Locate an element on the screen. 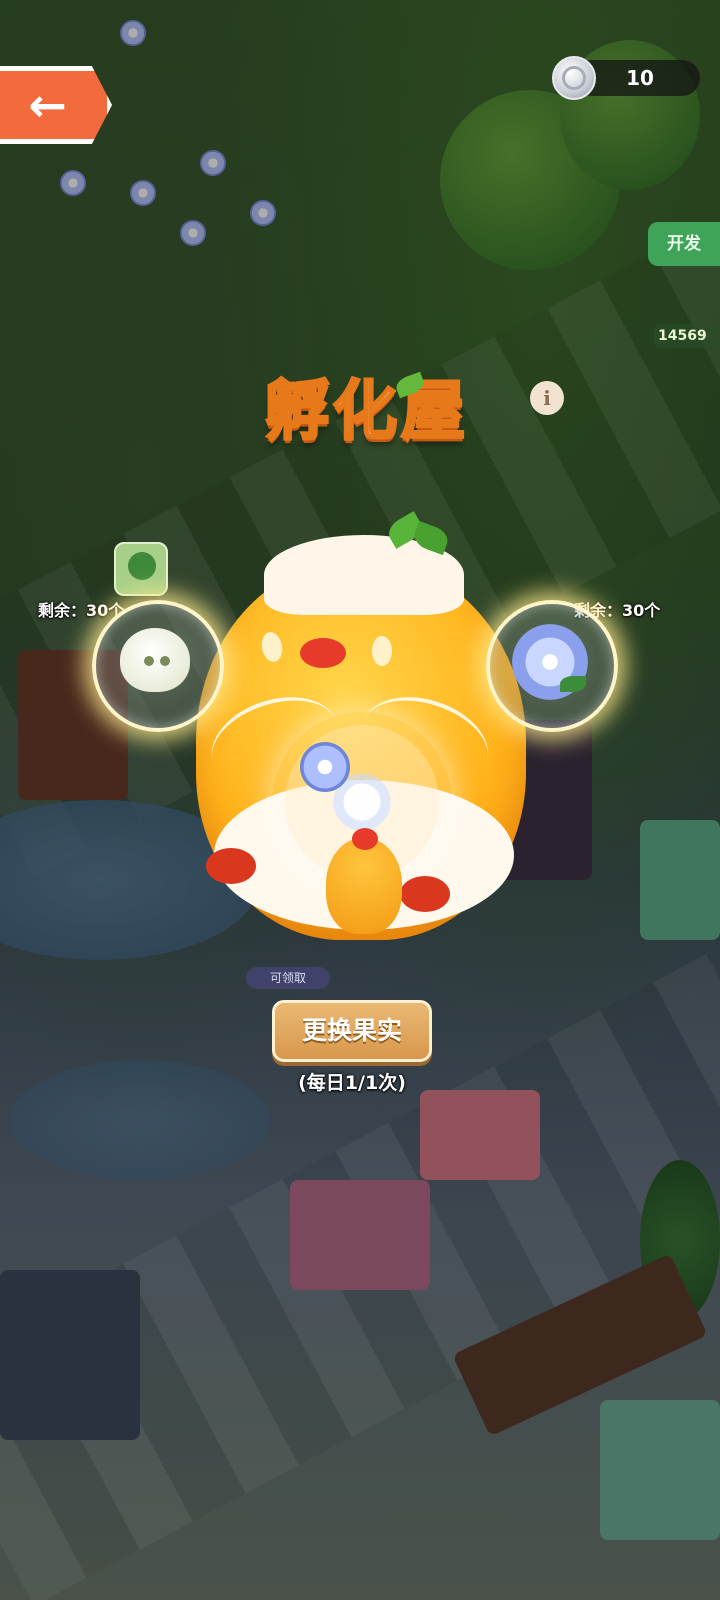  sprout-icon is located at coordinates (421, 534).